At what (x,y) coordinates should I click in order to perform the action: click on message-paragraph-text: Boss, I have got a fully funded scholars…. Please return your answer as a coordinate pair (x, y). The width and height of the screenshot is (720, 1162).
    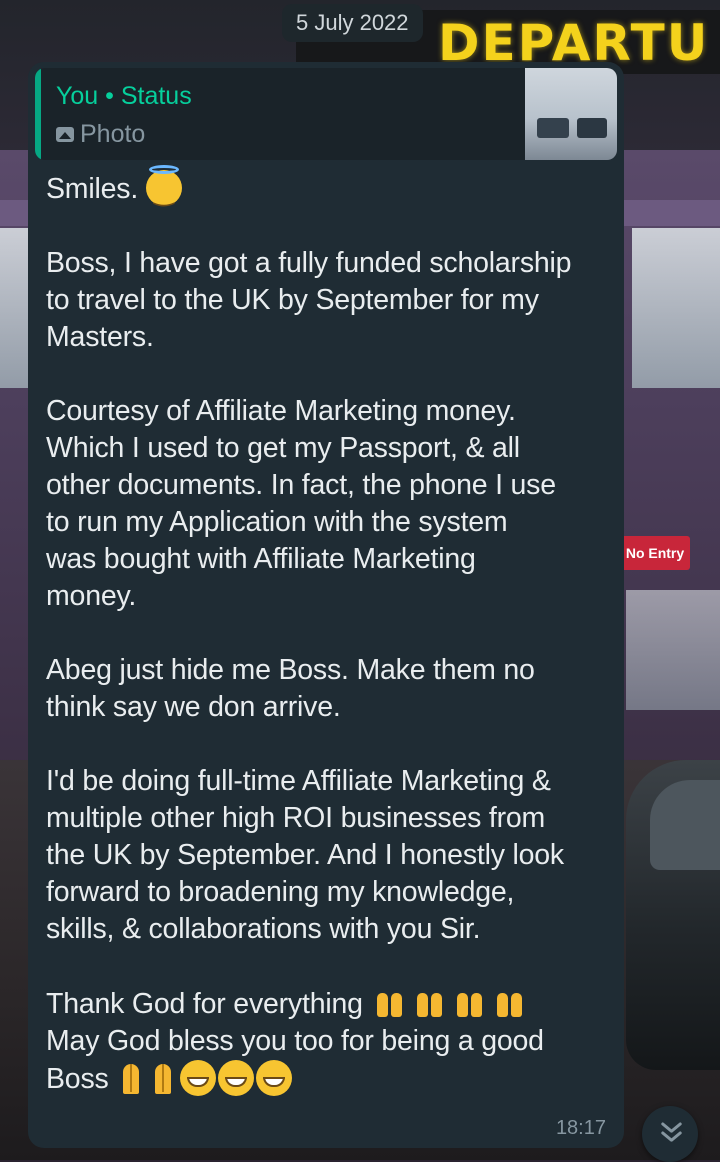
    Looking at the image, I should click on (309, 300).